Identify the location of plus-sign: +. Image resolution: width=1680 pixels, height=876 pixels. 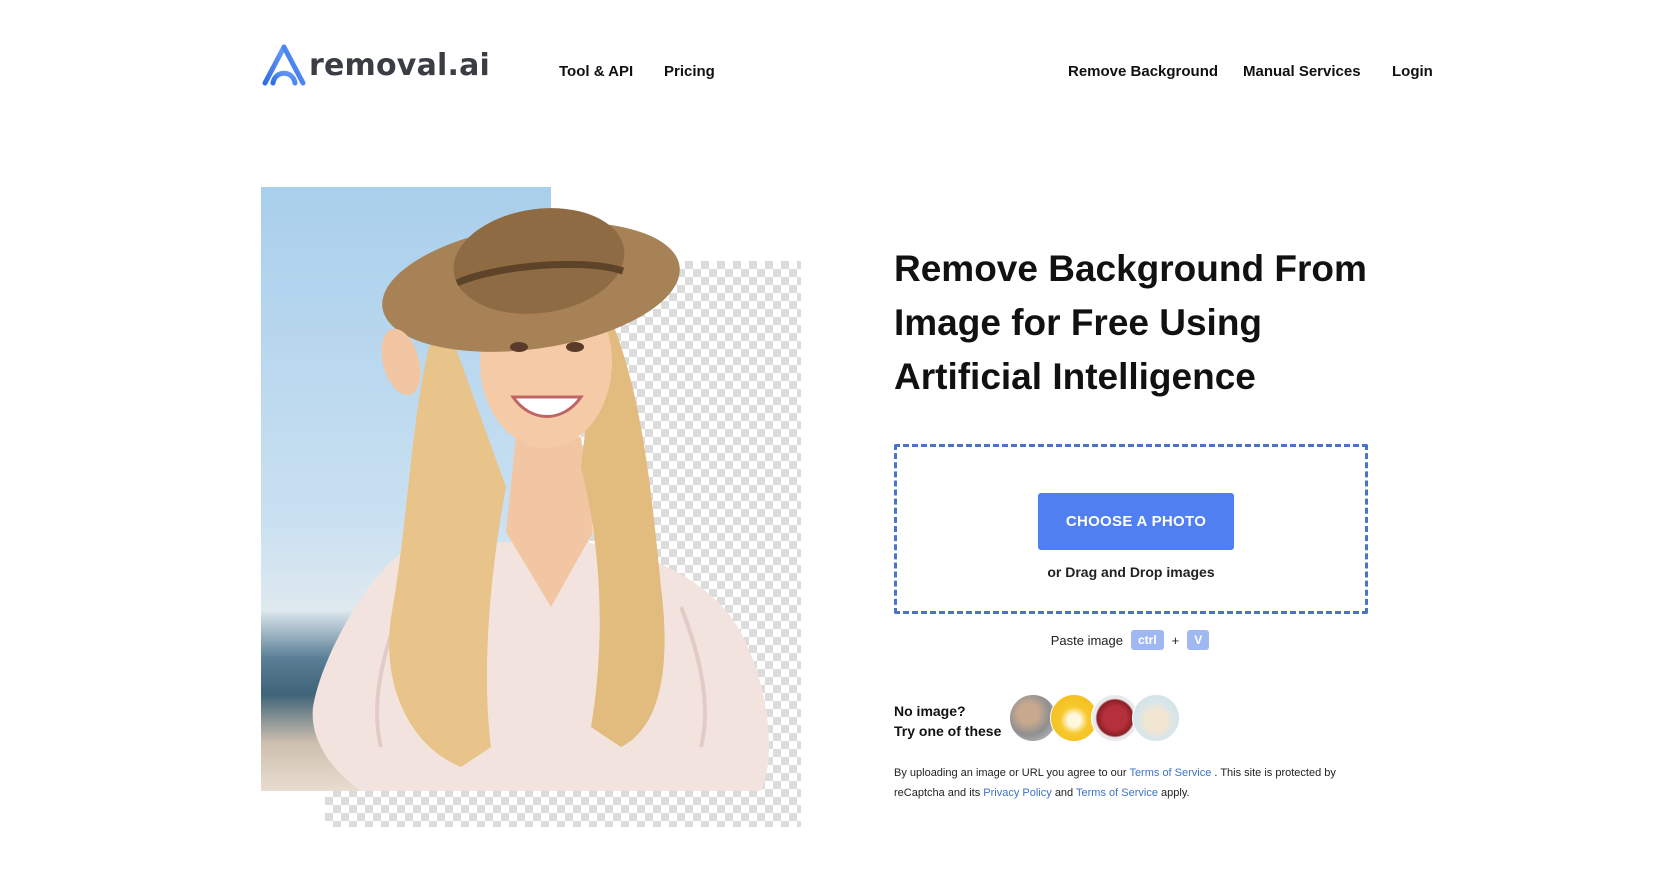
(1175, 640).